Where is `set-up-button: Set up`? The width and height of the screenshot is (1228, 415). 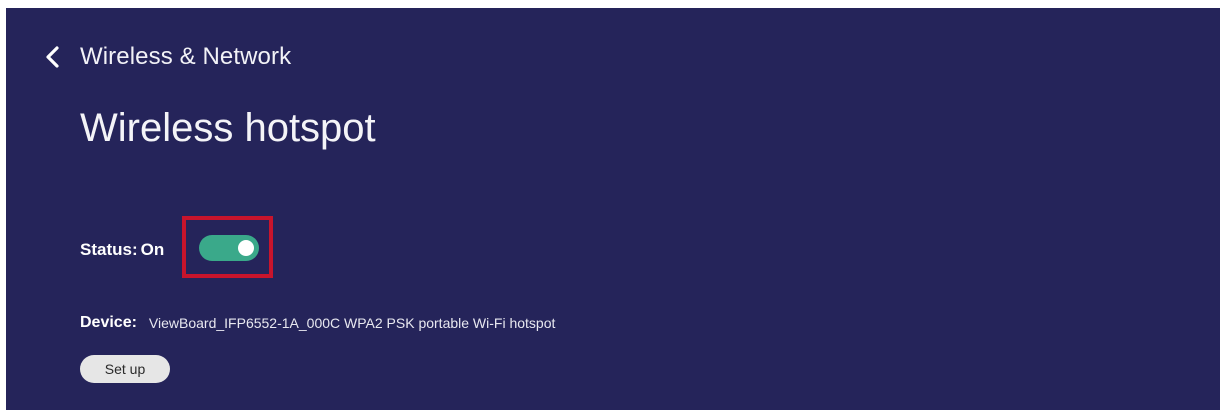 set-up-button: Set up is located at coordinates (125, 369).